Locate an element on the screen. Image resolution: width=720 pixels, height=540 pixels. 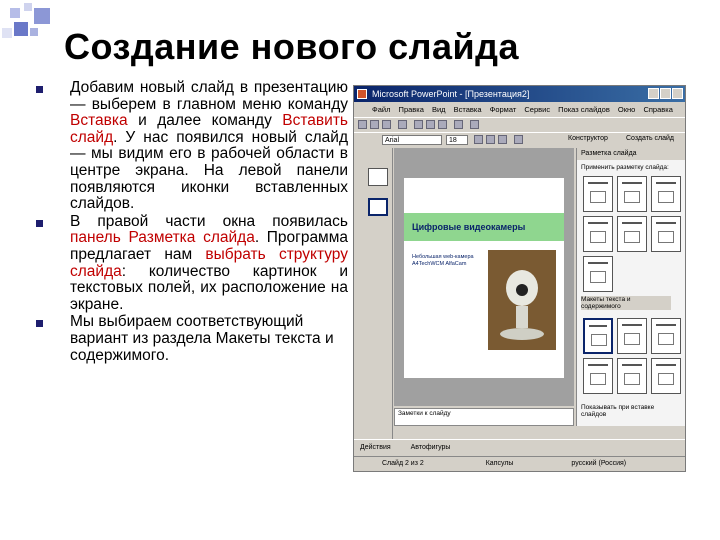
draw-actions-menu: Действия is located at coordinates (375, 447).